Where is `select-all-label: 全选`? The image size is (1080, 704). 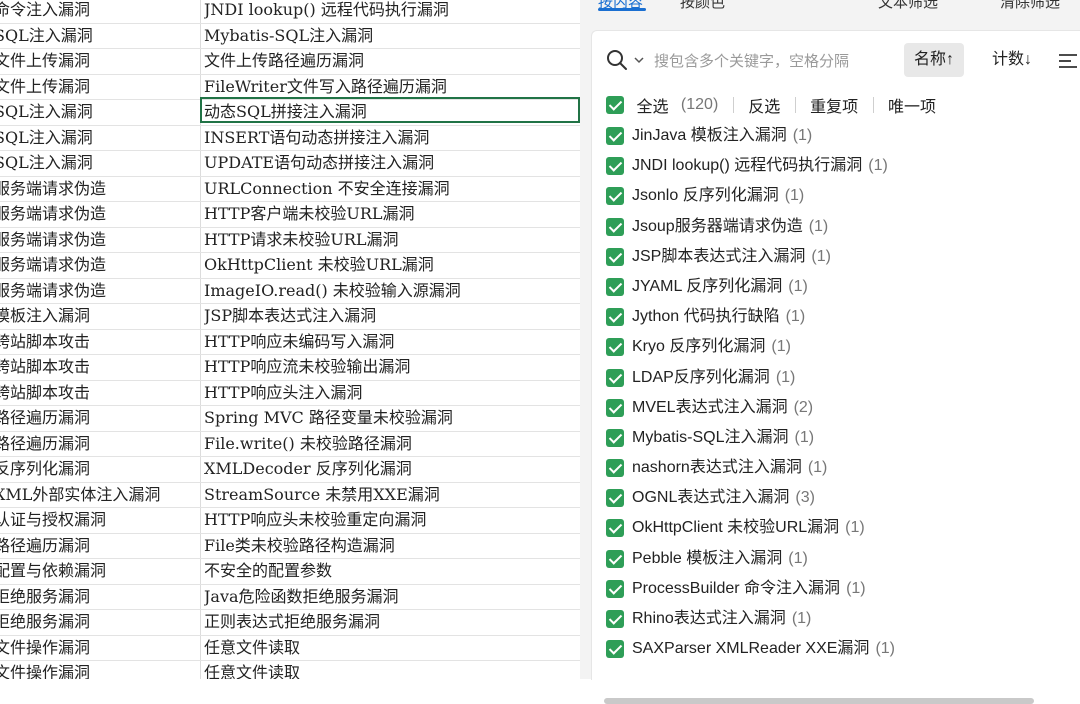 select-all-label: 全选 is located at coordinates (652, 105).